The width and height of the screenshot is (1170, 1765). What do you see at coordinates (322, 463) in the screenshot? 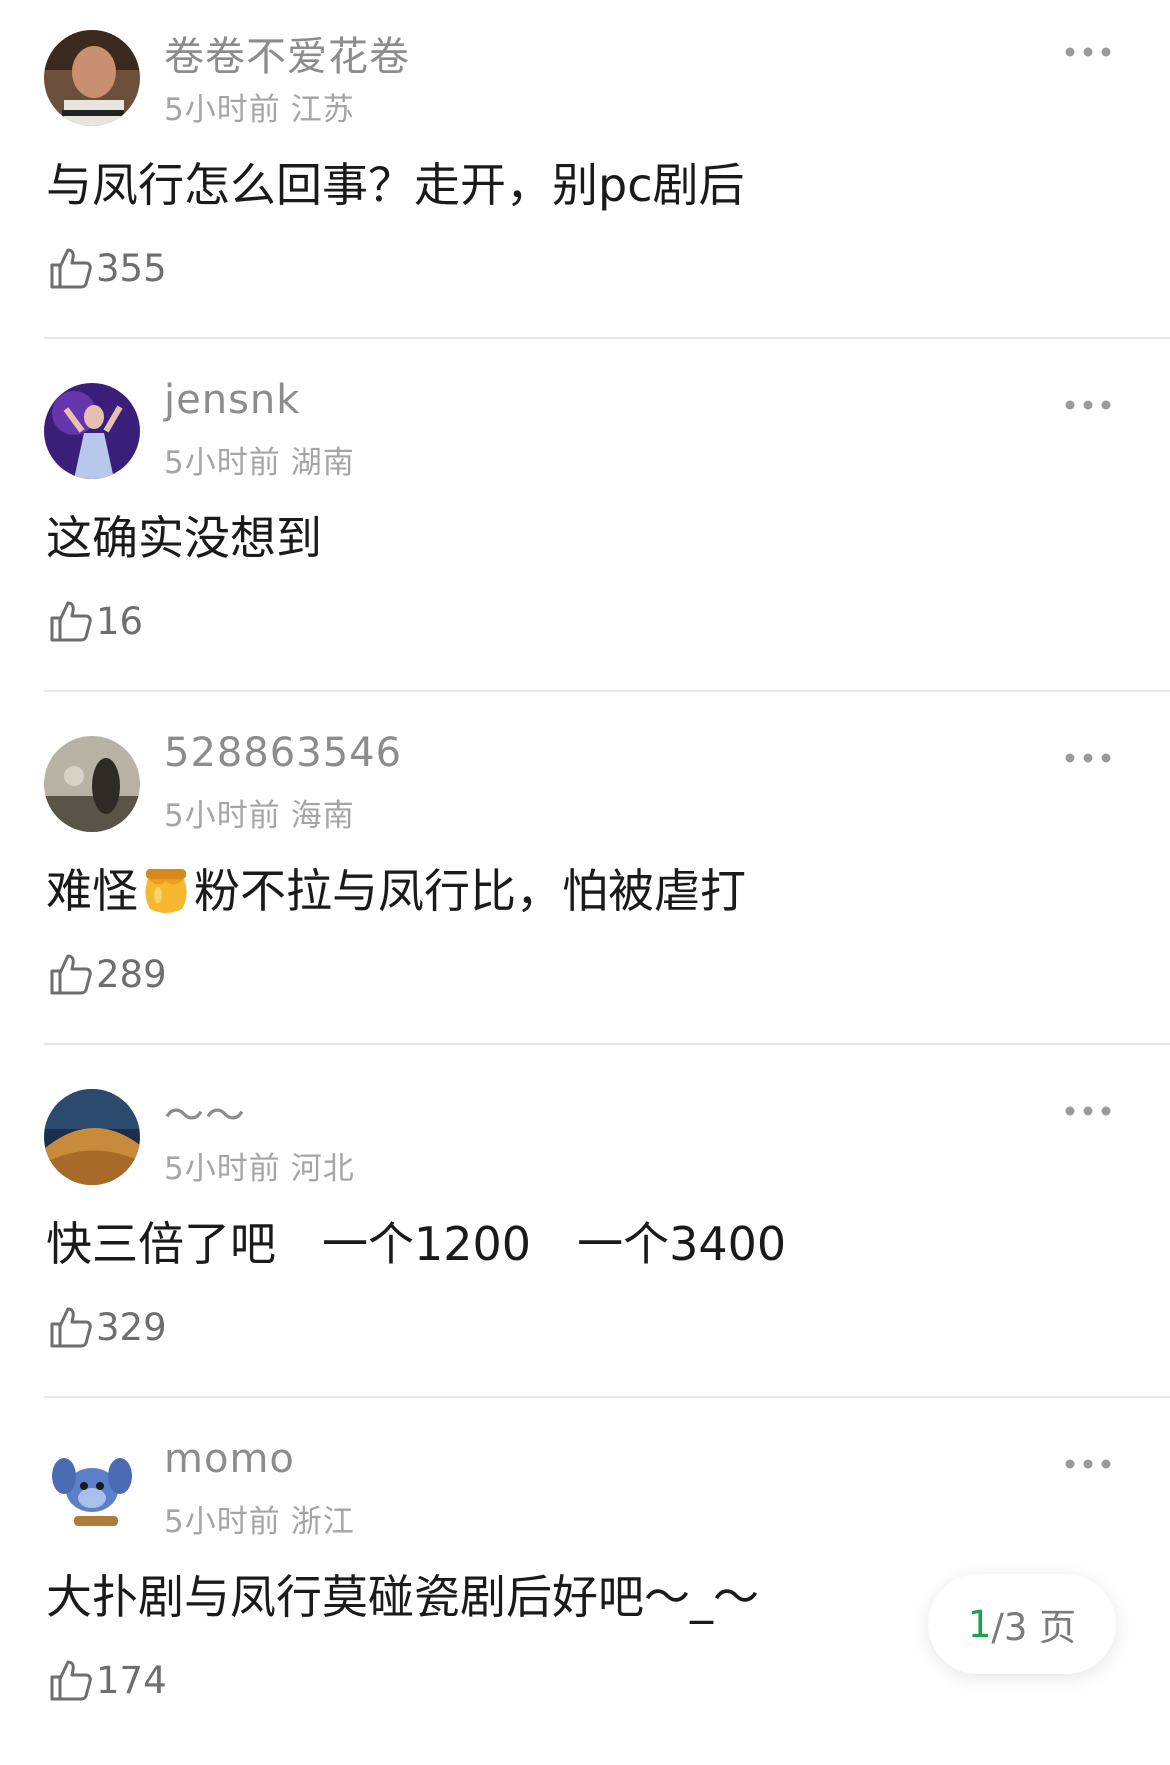
I see `comment-location: 湖南` at bounding box center [322, 463].